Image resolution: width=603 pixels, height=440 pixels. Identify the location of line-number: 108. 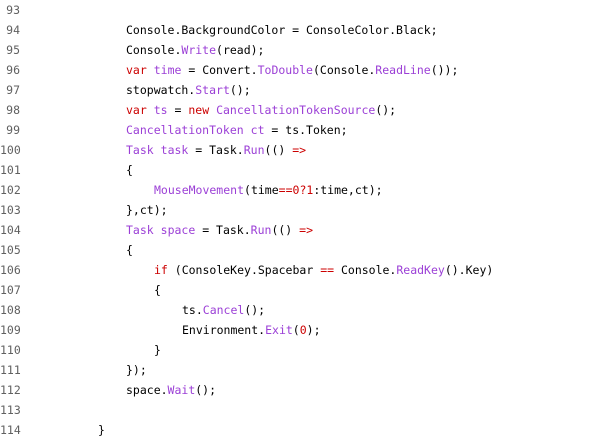
(10, 310).